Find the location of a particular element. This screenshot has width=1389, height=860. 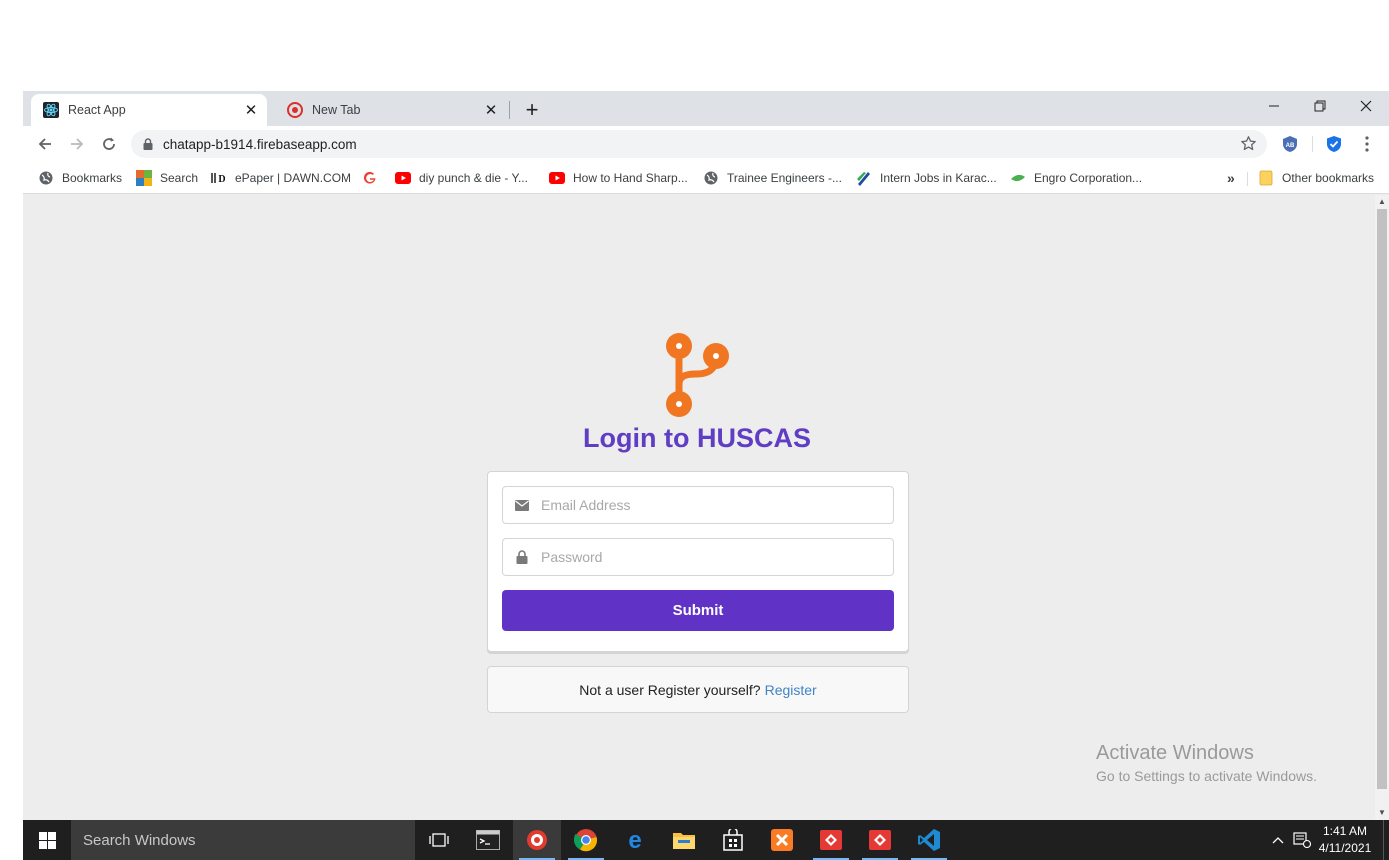

arrow-left-icon is located at coordinates (44, 144).